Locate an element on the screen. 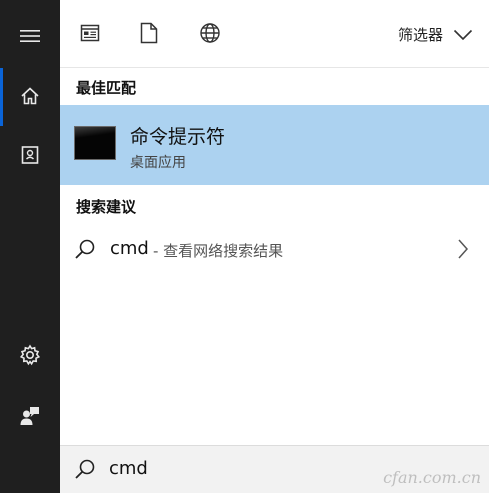 Image resolution: width=489 pixels, height=493 pixels. notebook-icon is located at coordinates (30, 155).